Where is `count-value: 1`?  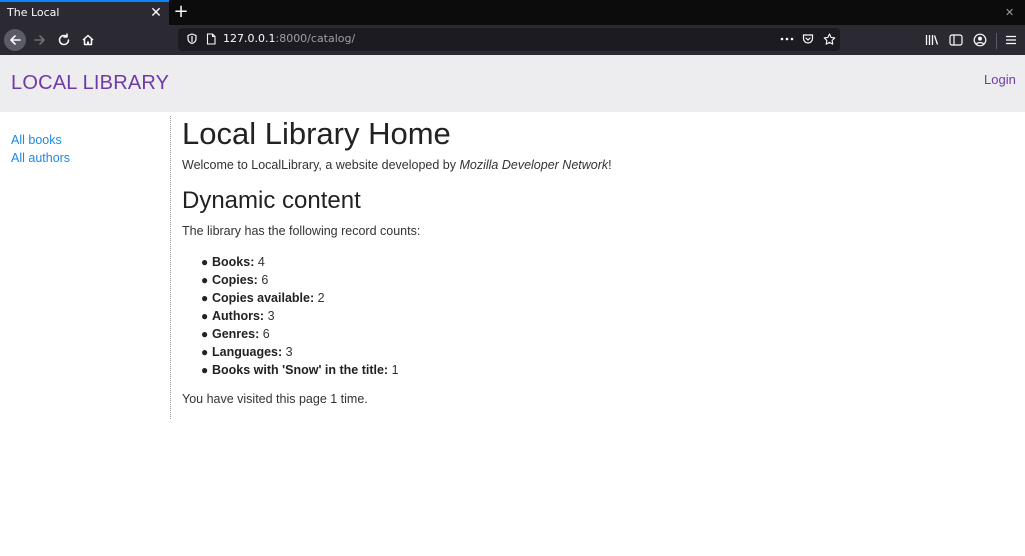 count-value: 1 is located at coordinates (395, 370).